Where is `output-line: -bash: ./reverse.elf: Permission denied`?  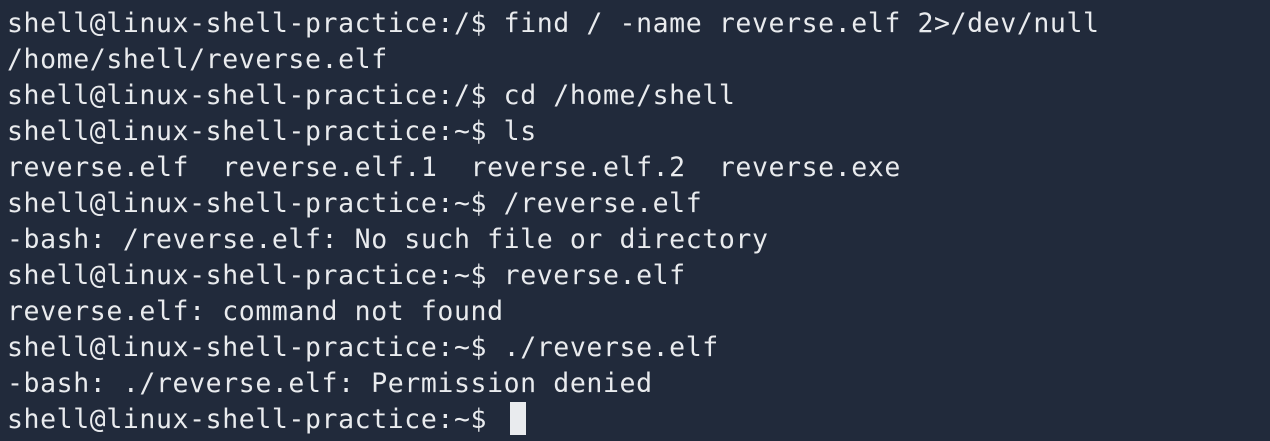
output-line: -bash: ./reverse.elf: Permission denied is located at coordinates (330, 383).